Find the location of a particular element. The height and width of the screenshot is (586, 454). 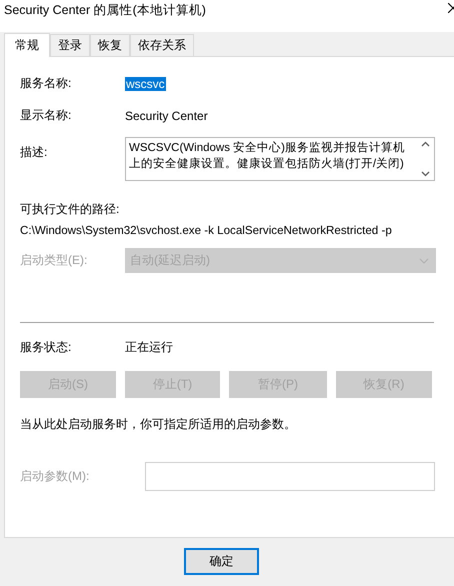

ok-button: 确定 is located at coordinates (221, 561).